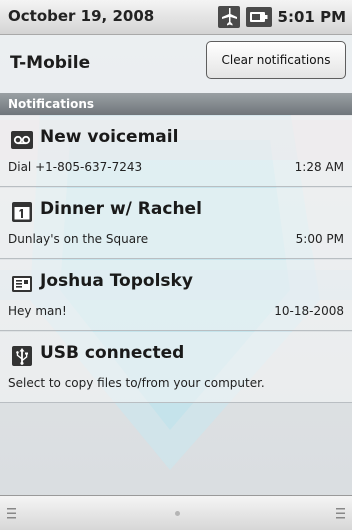  Describe the element at coordinates (22, 284) in the screenshot. I see `message-icon` at that location.